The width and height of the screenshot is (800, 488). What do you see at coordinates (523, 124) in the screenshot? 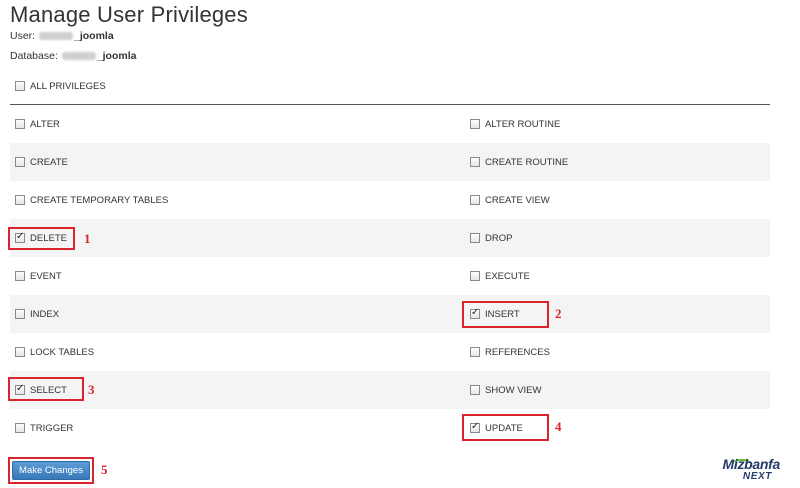
I see `privilege-label: ALTER ROUTINE` at bounding box center [523, 124].